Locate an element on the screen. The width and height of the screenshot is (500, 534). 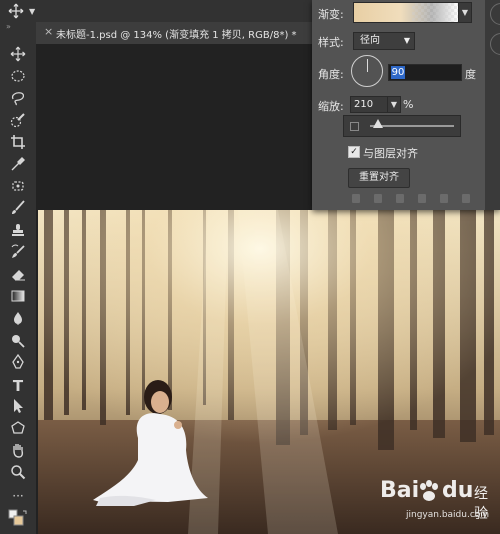
angle-unit: 度 is located at coordinates (470, 74).